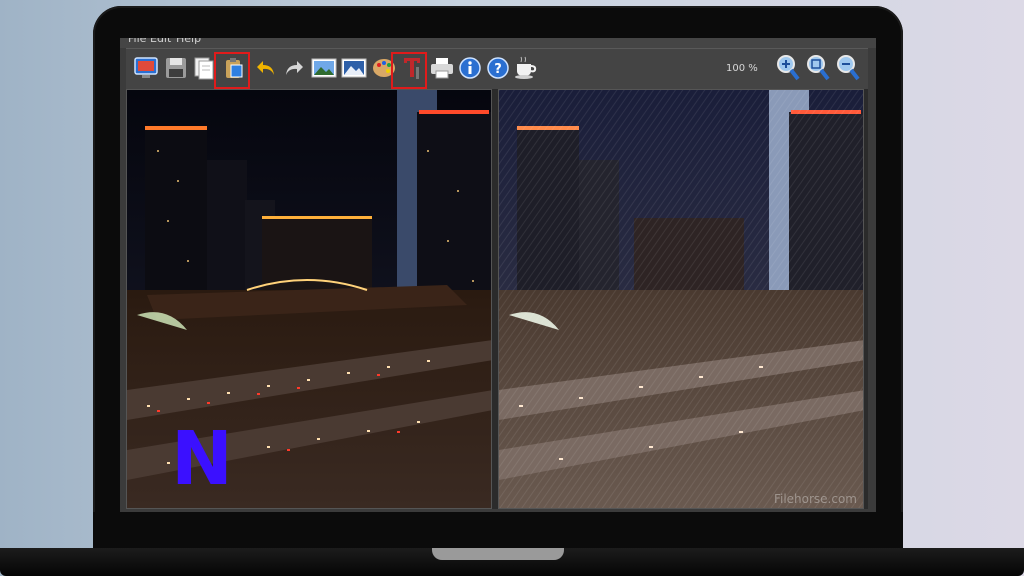 Image resolution: width=1024 pixels, height=576 pixels. I want to click on laptop-notch, so click(498, 554).